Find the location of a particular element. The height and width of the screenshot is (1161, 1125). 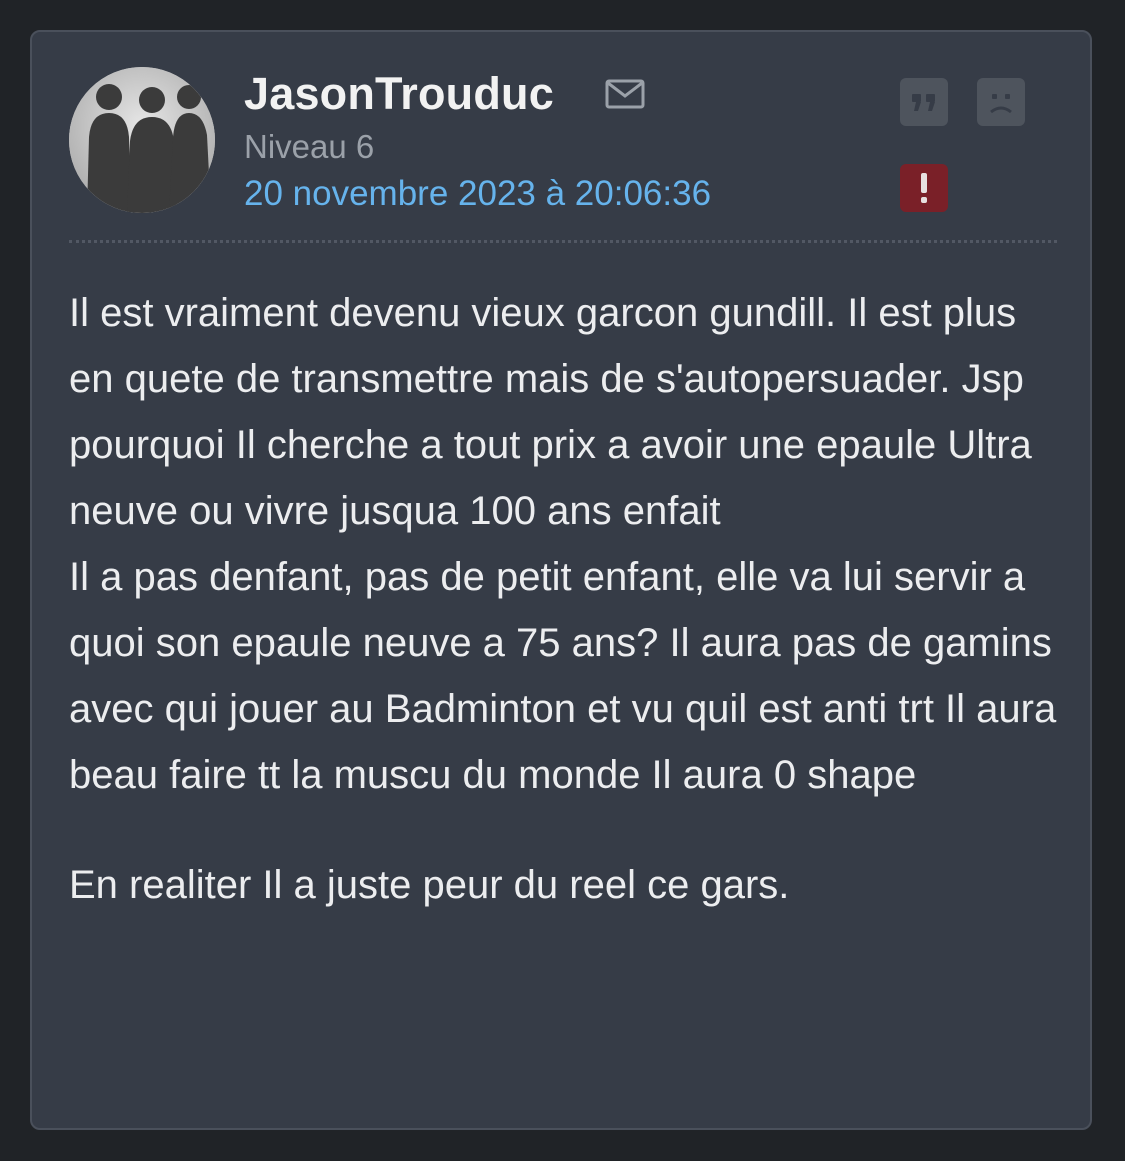

user-level: Niveau 6 is located at coordinates (309, 146).